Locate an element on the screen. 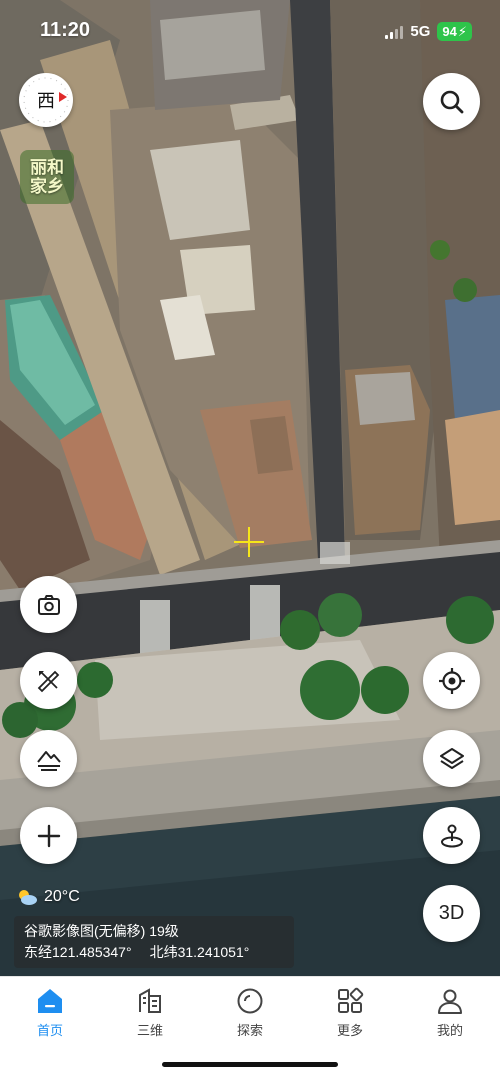 This screenshot has width=500, height=1068. status-indicators: 5G 94 ⚡ is located at coordinates (428, 31).